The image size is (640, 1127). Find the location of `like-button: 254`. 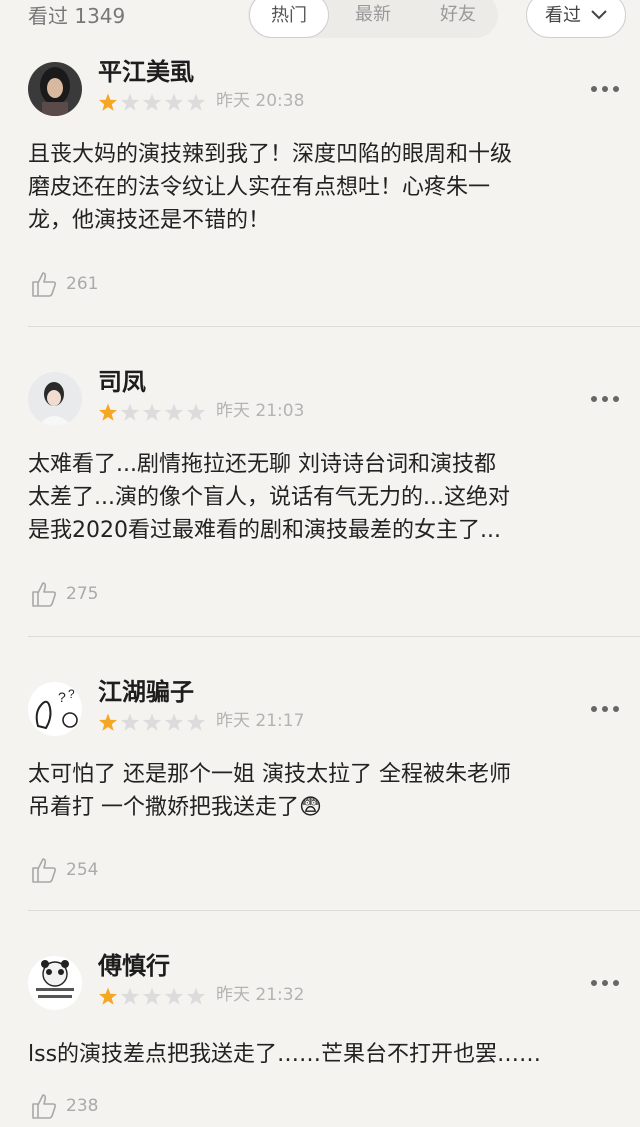

like-button: 254 is located at coordinates (64, 870).